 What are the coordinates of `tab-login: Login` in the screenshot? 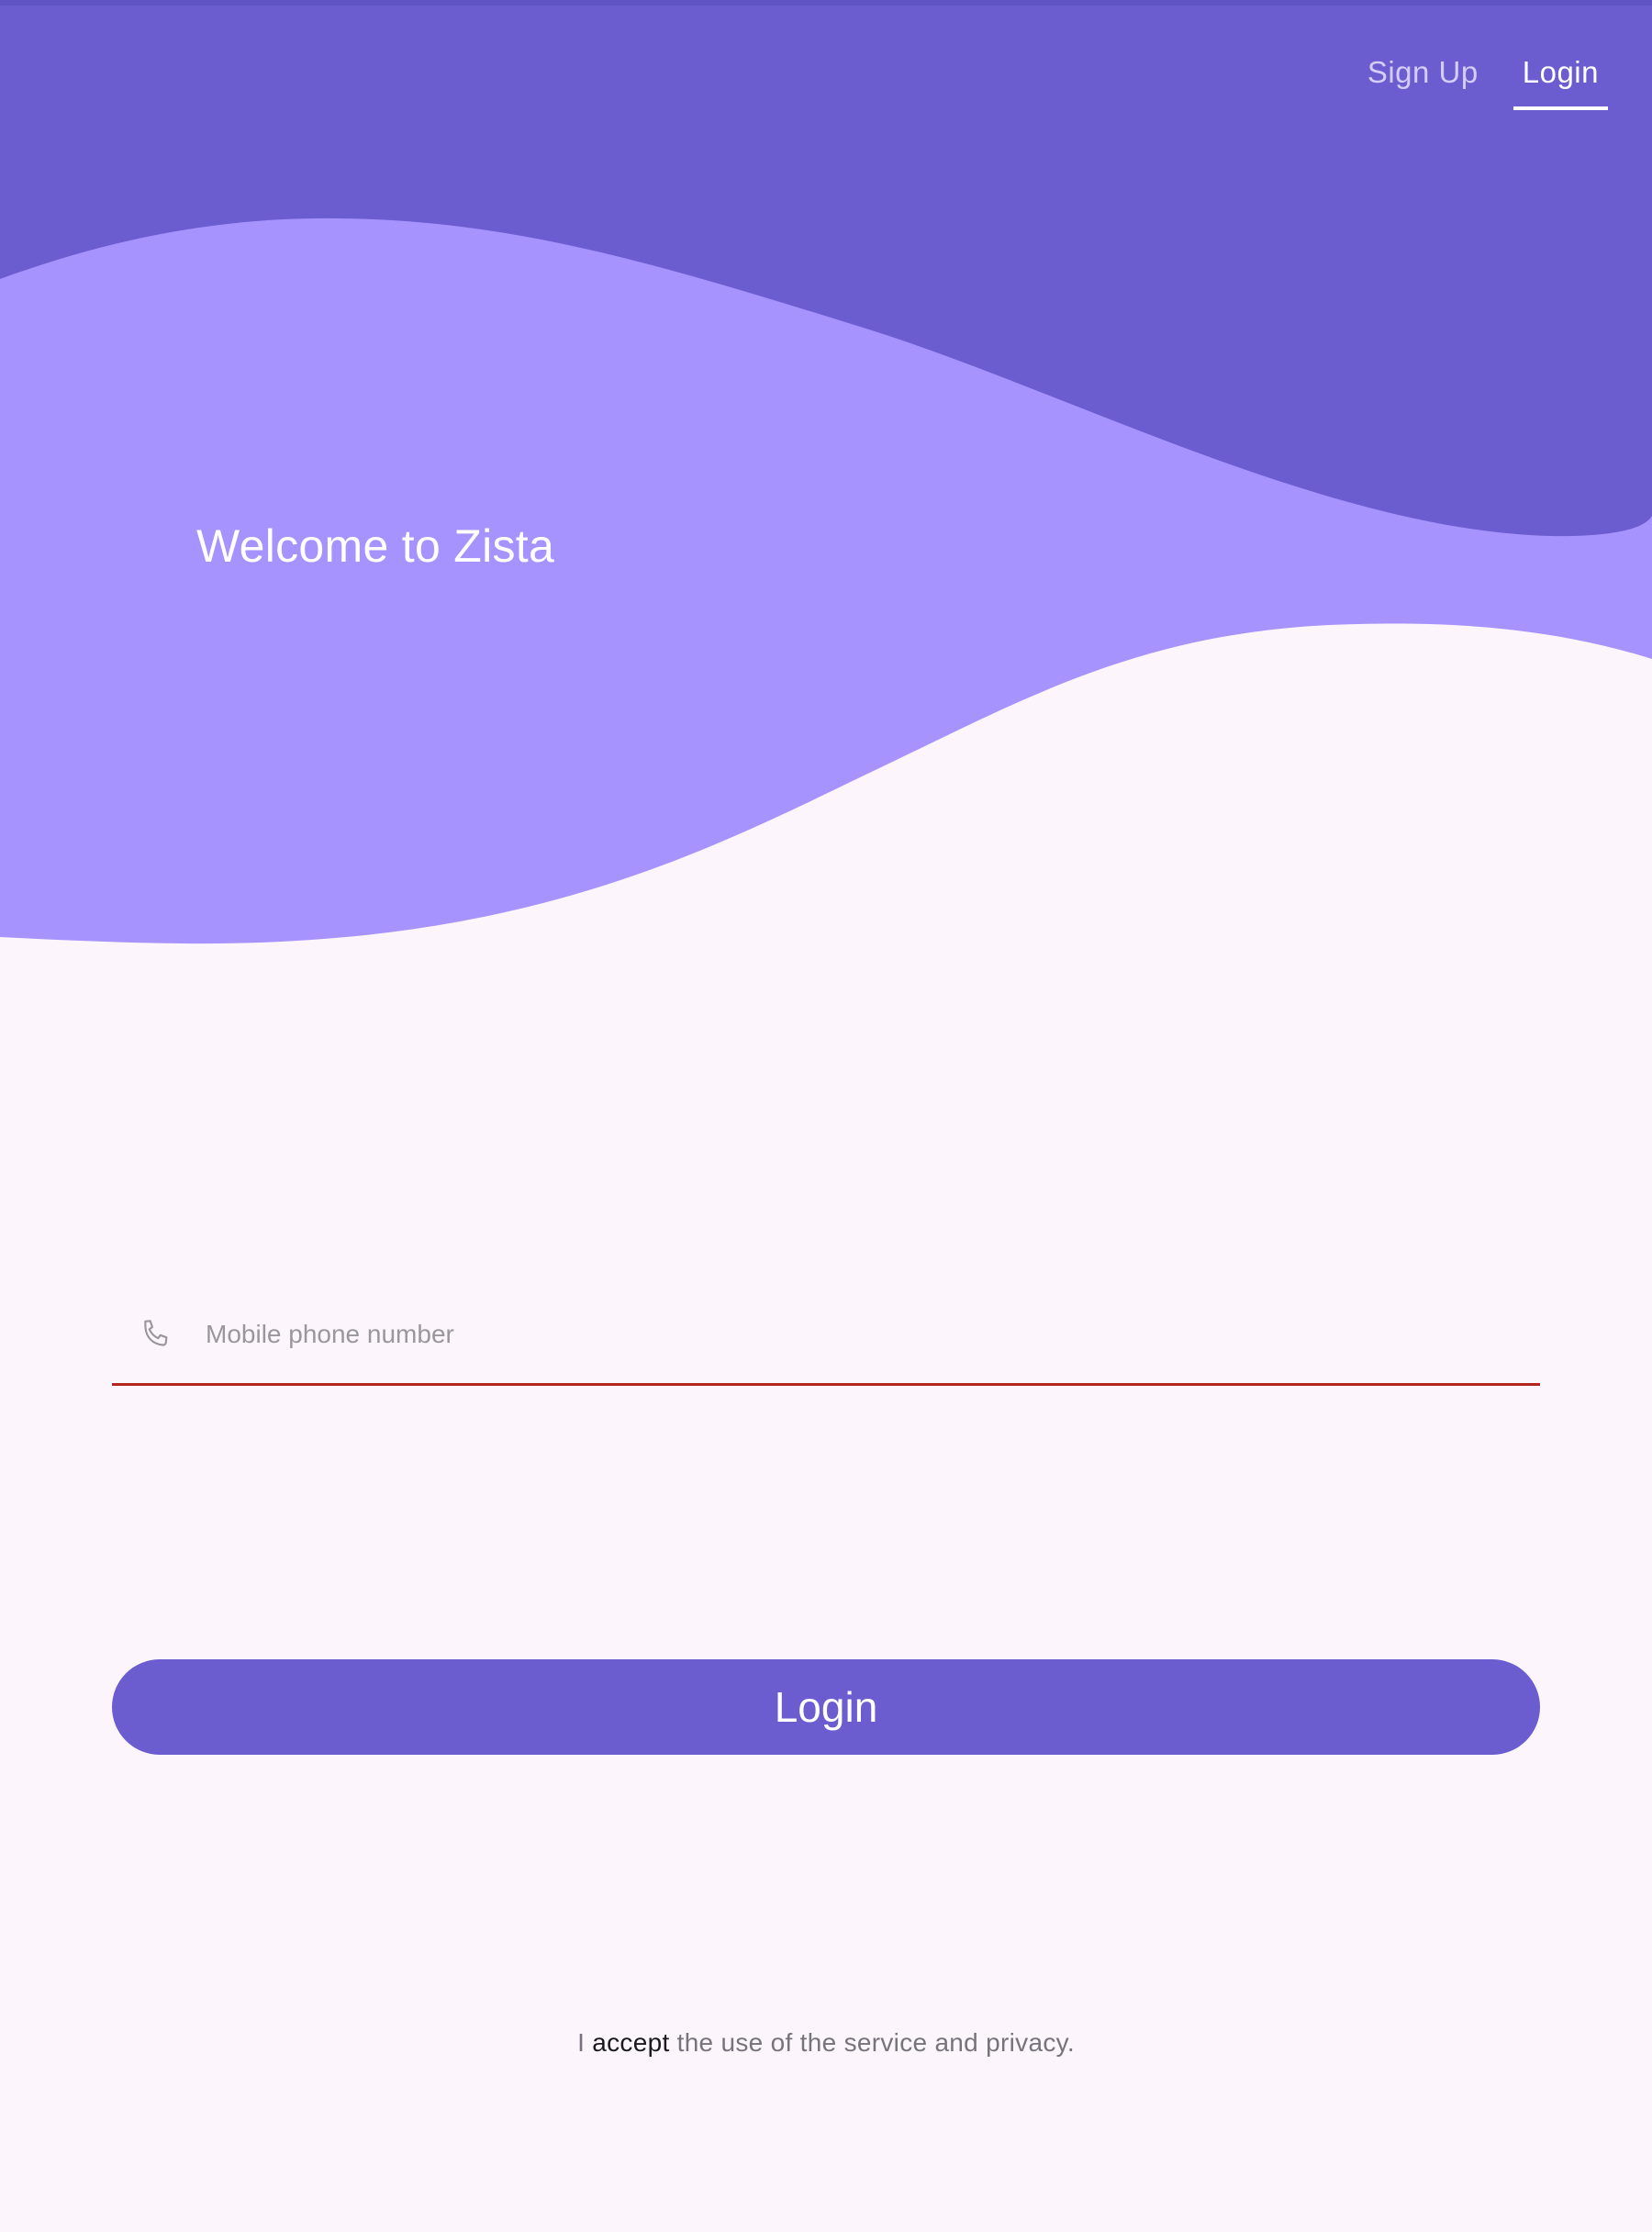 It's located at (1560, 78).